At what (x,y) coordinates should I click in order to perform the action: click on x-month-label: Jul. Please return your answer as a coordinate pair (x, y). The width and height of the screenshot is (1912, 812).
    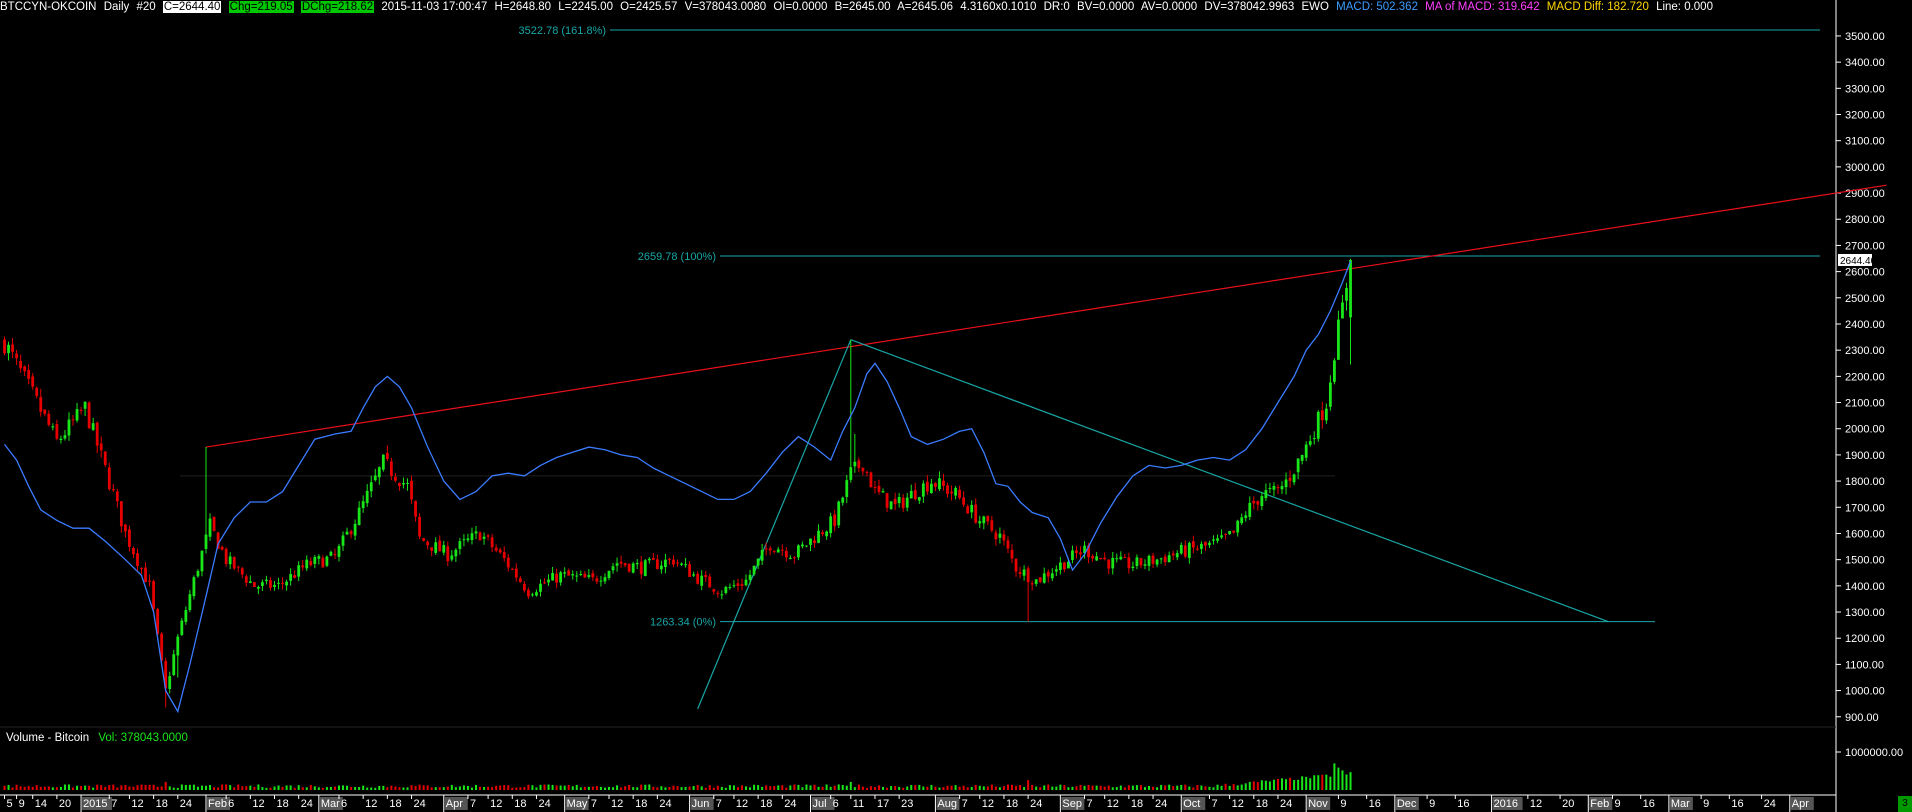
    Looking at the image, I should click on (820, 804).